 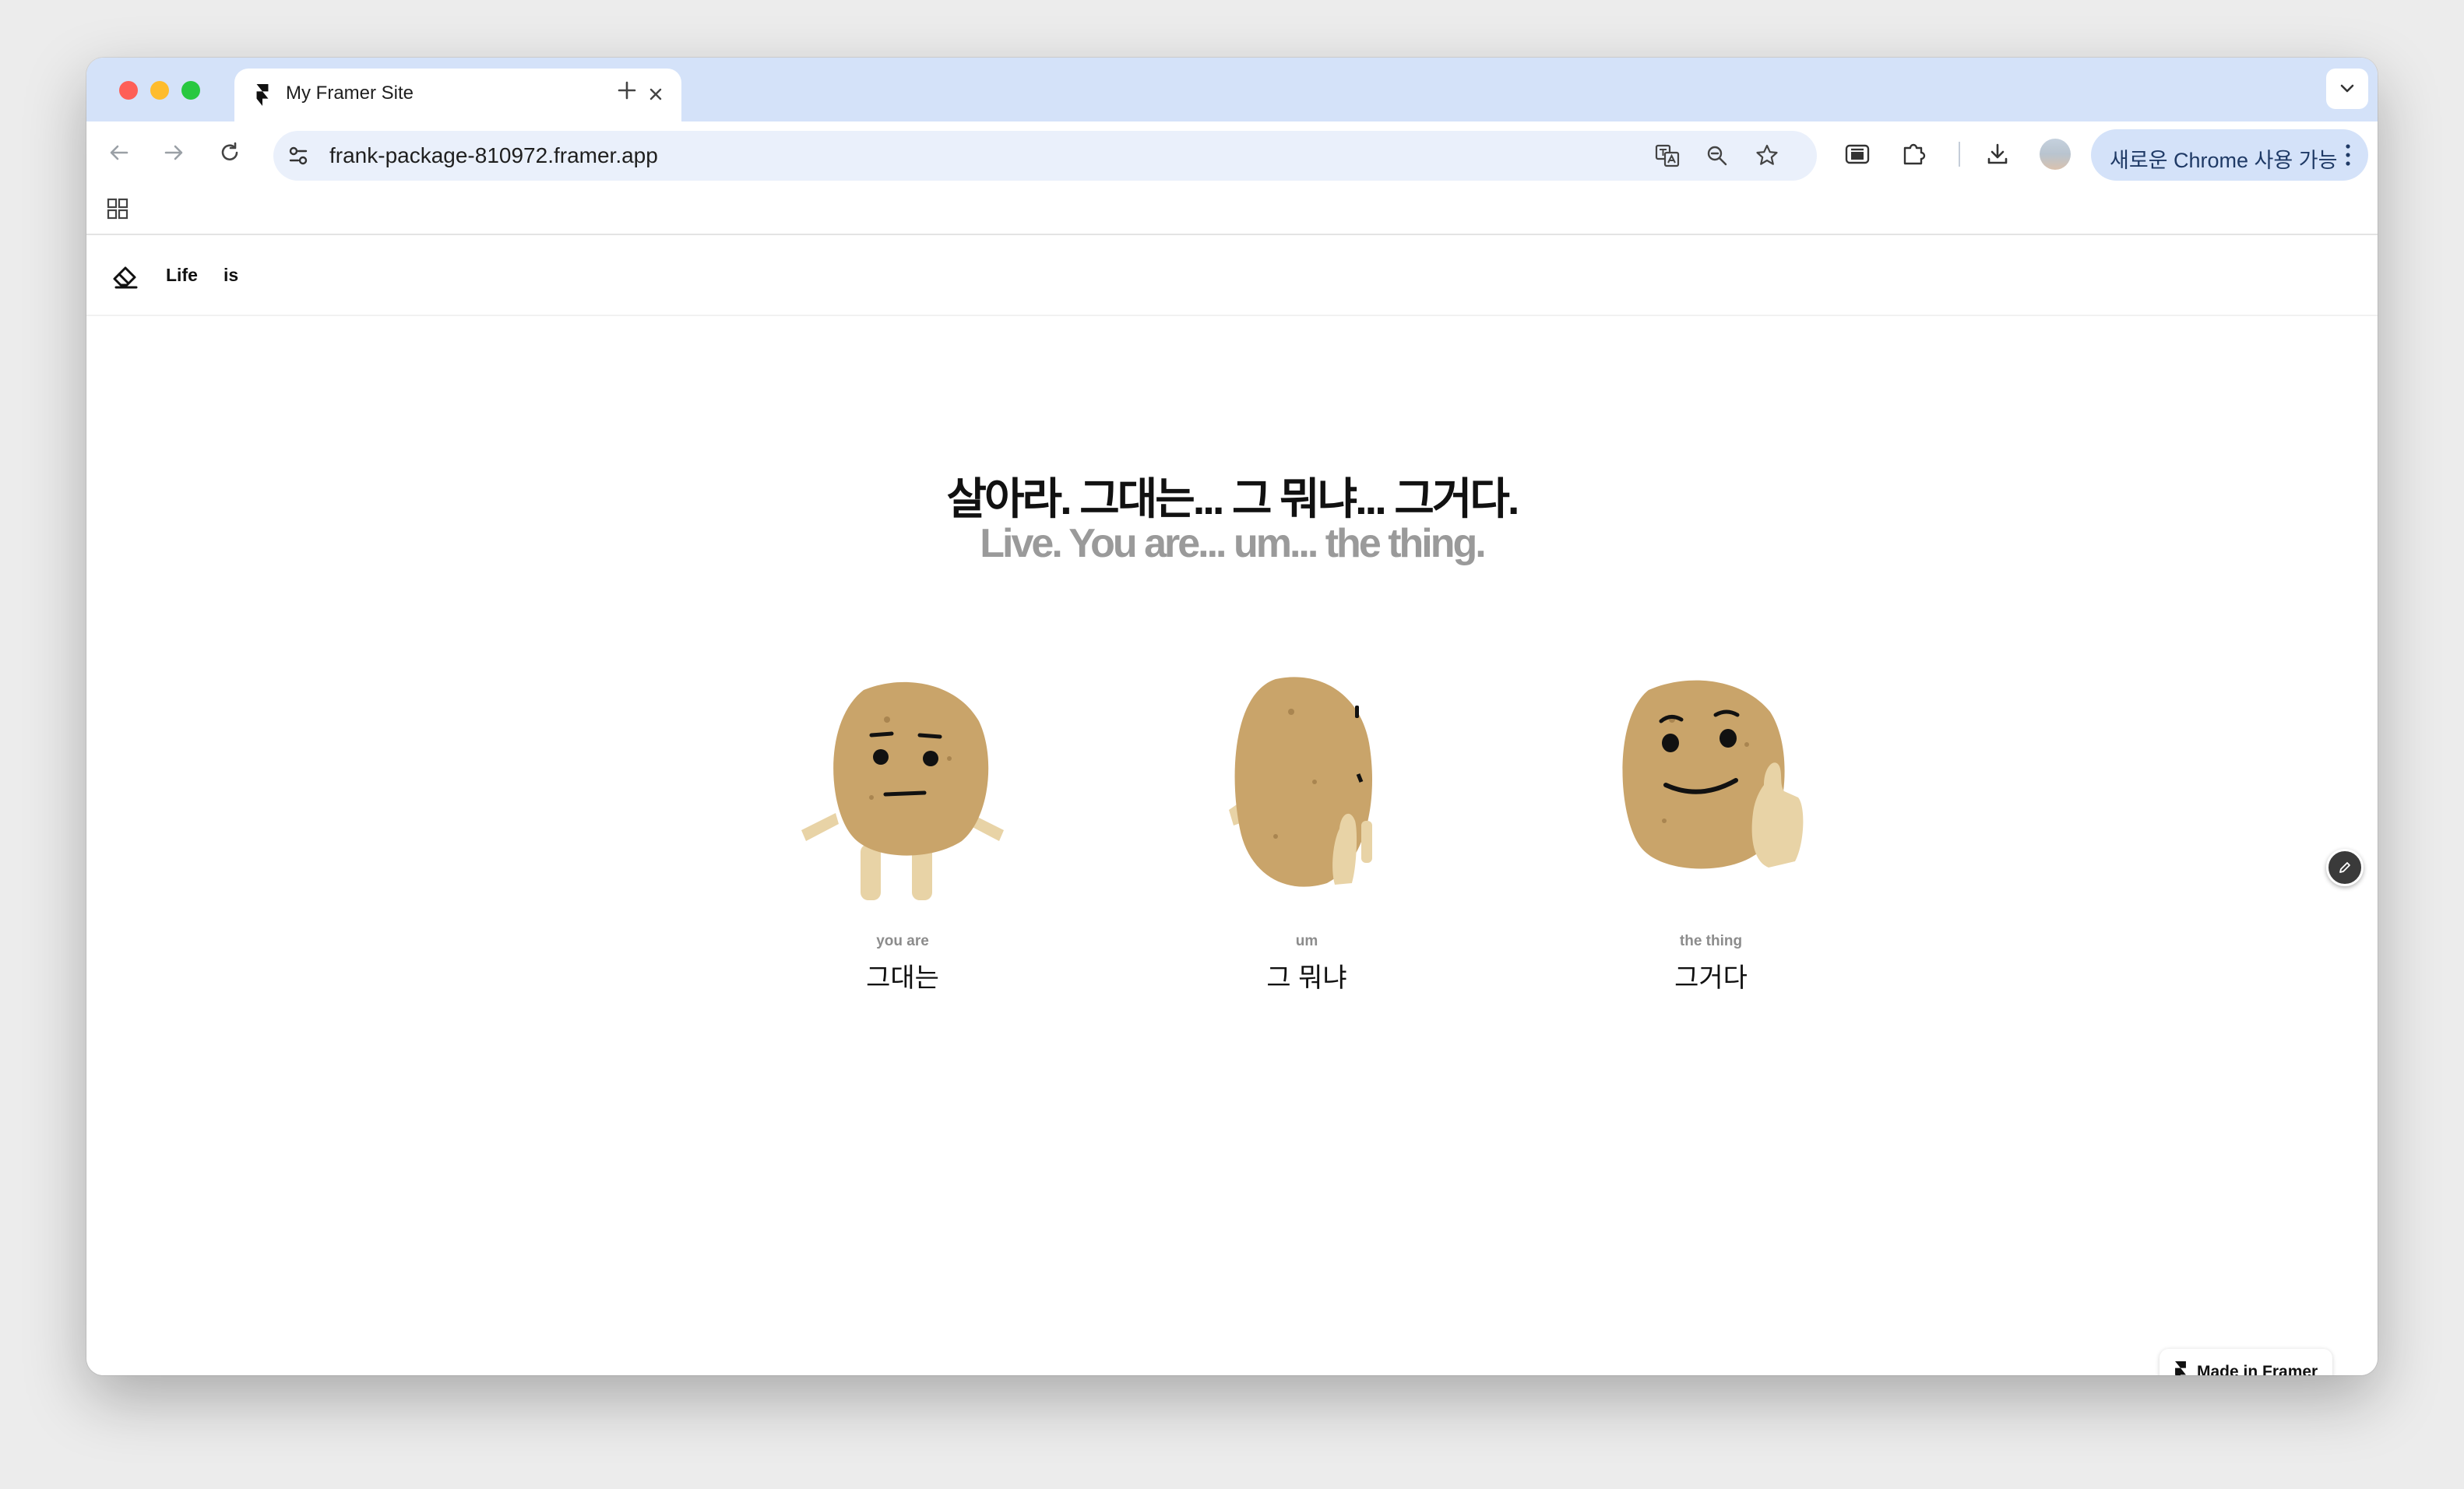 I want to click on url-text: frank-package-810972.framer.app, so click(x=493, y=155).